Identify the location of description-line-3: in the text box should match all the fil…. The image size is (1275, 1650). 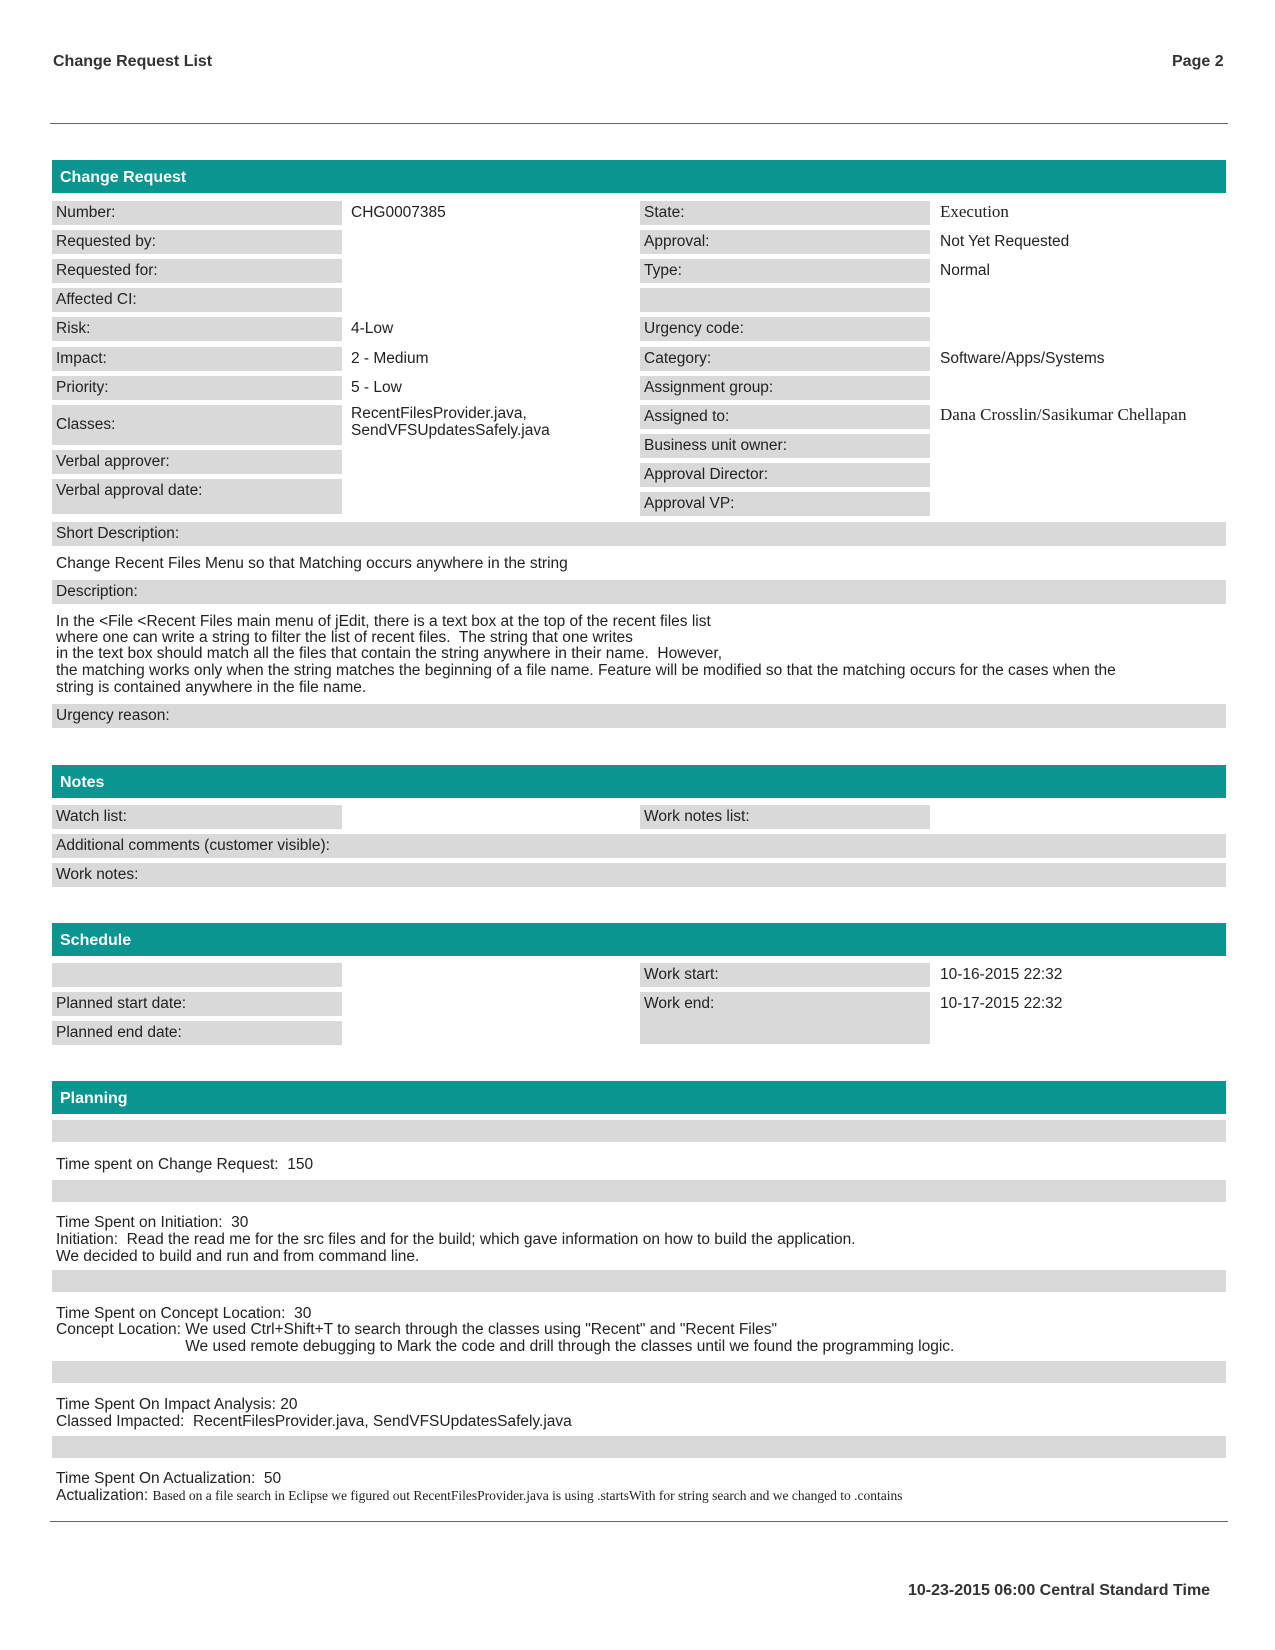
(389, 653).